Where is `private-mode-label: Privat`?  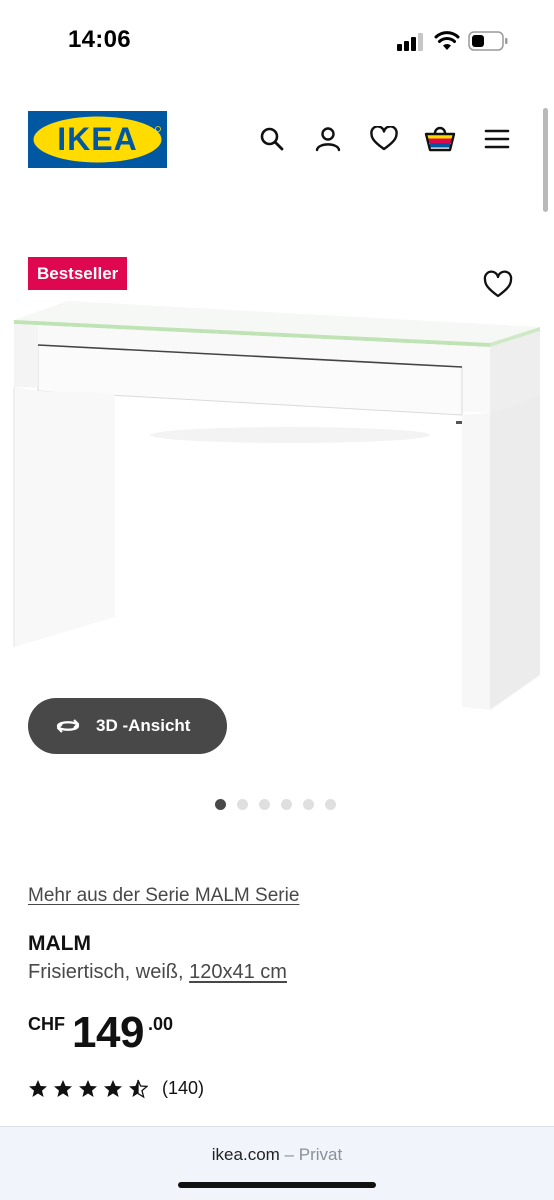 private-mode-label: Privat is located at coordinates (320, 1154).